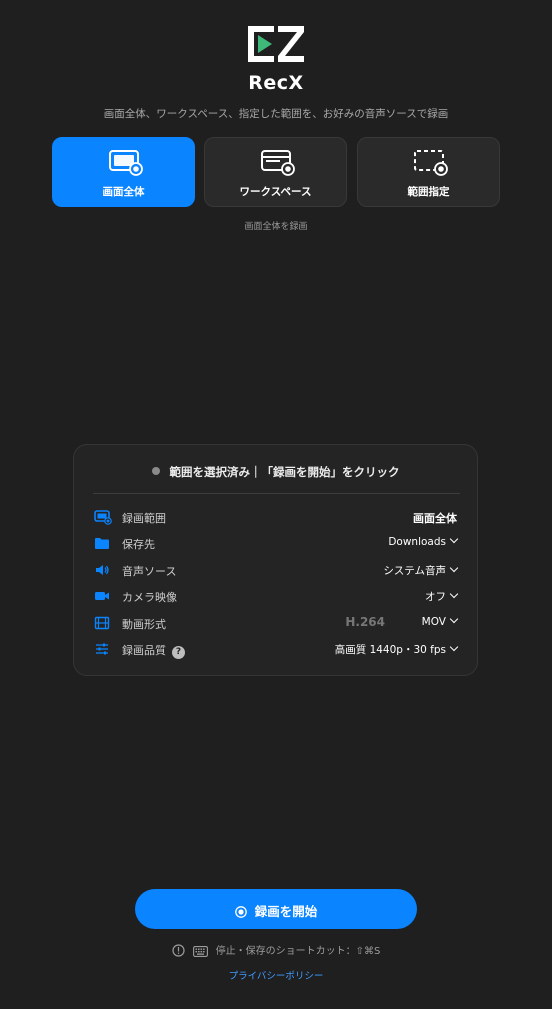  Describe the element at coordinates (276, 83) in the screenshot. I see `app-title: RecX` at that location.